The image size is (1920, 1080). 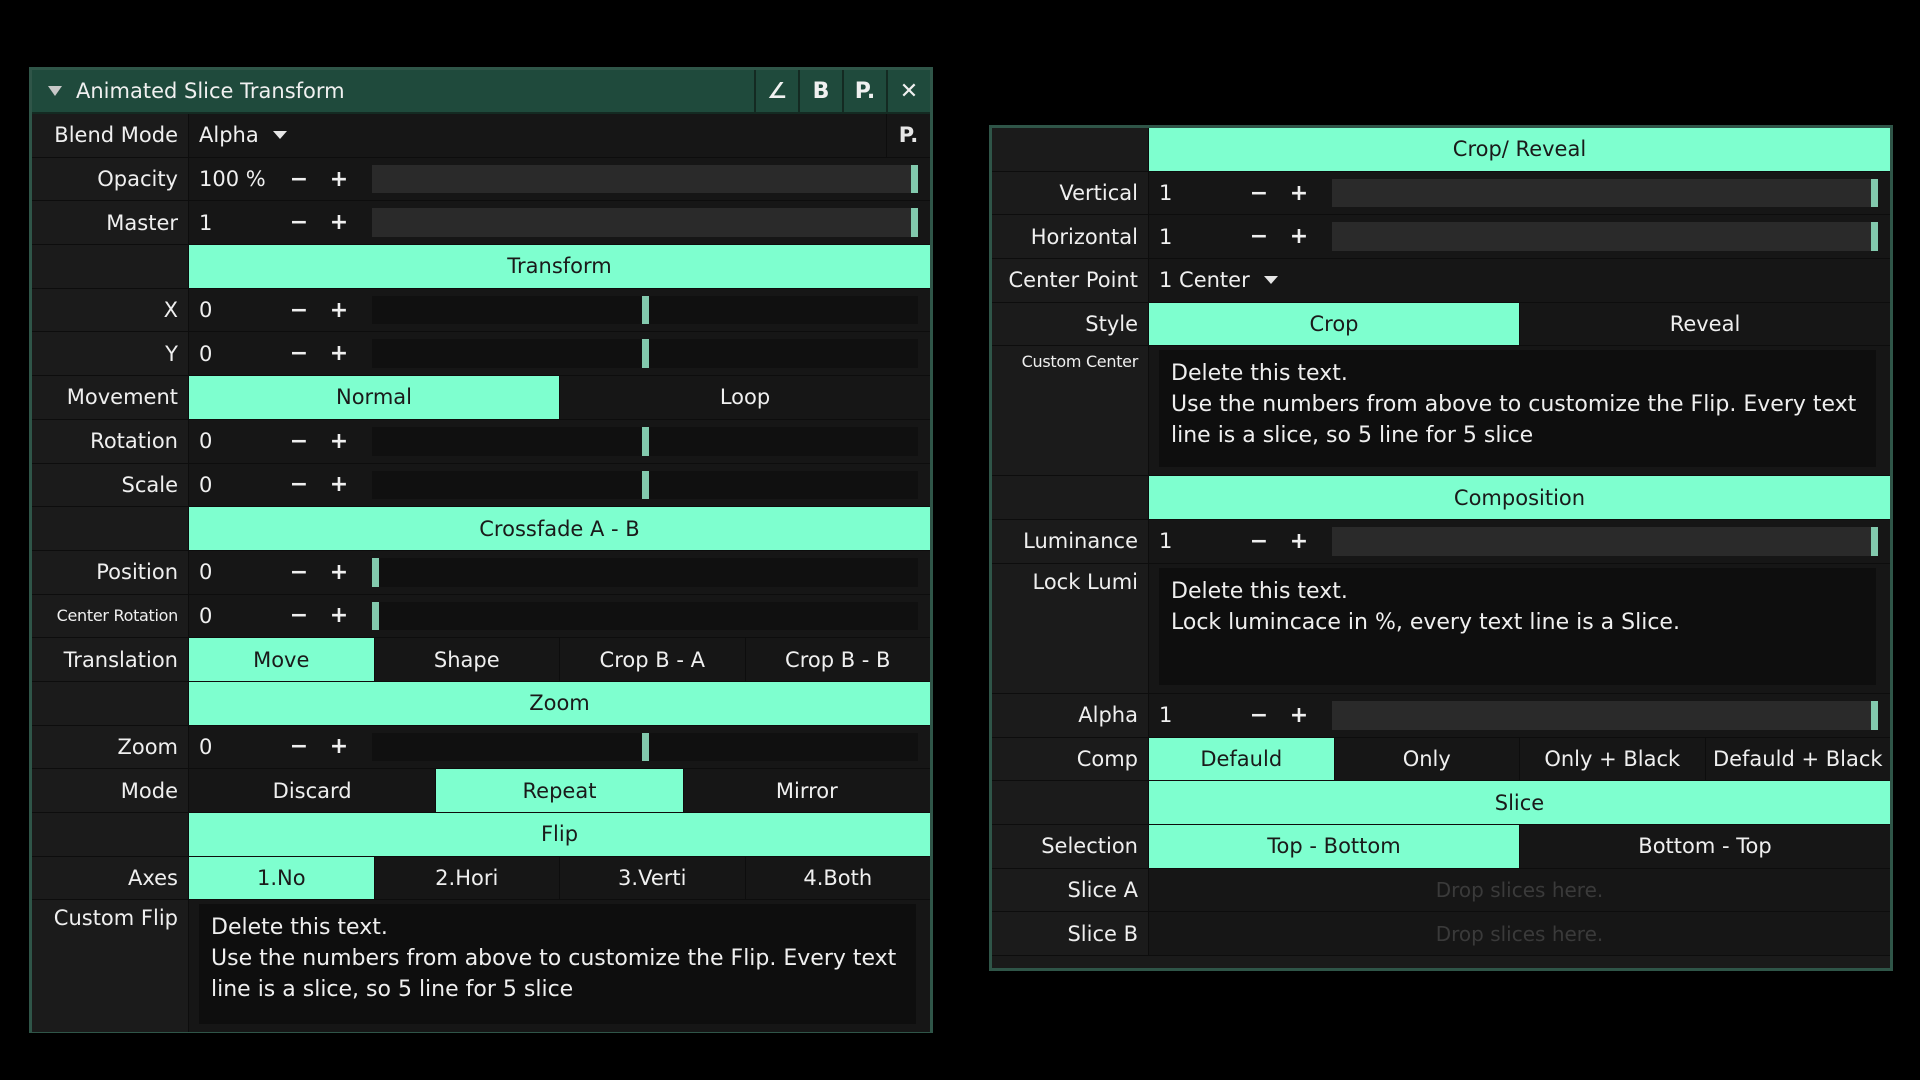 I want to click on alpha-value: 1, so click(x=1194, y=715).